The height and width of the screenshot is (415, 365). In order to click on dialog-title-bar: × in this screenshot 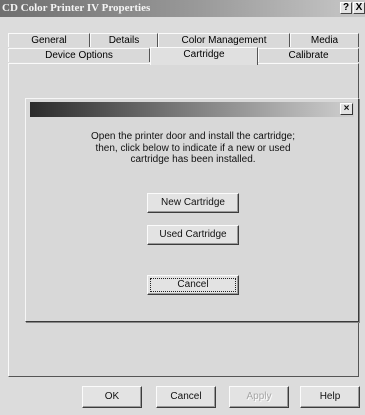, I will do `click(192, 109)`.